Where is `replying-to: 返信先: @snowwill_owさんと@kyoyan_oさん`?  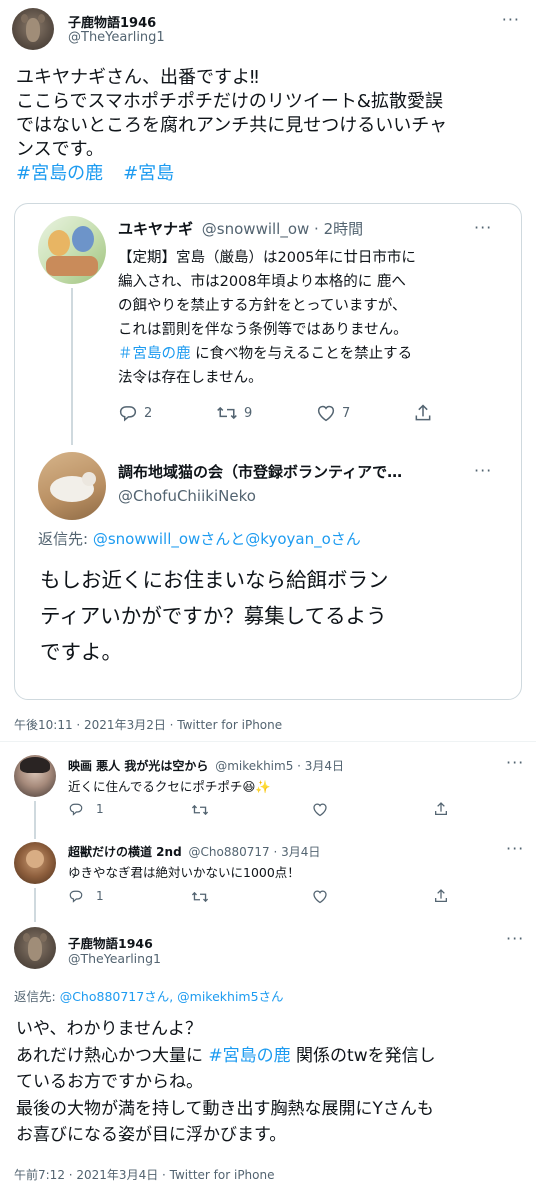 replying-to: 返信先: @snowwill_owさんと@kyoyan_oさん is located at coordinates (199, 539).